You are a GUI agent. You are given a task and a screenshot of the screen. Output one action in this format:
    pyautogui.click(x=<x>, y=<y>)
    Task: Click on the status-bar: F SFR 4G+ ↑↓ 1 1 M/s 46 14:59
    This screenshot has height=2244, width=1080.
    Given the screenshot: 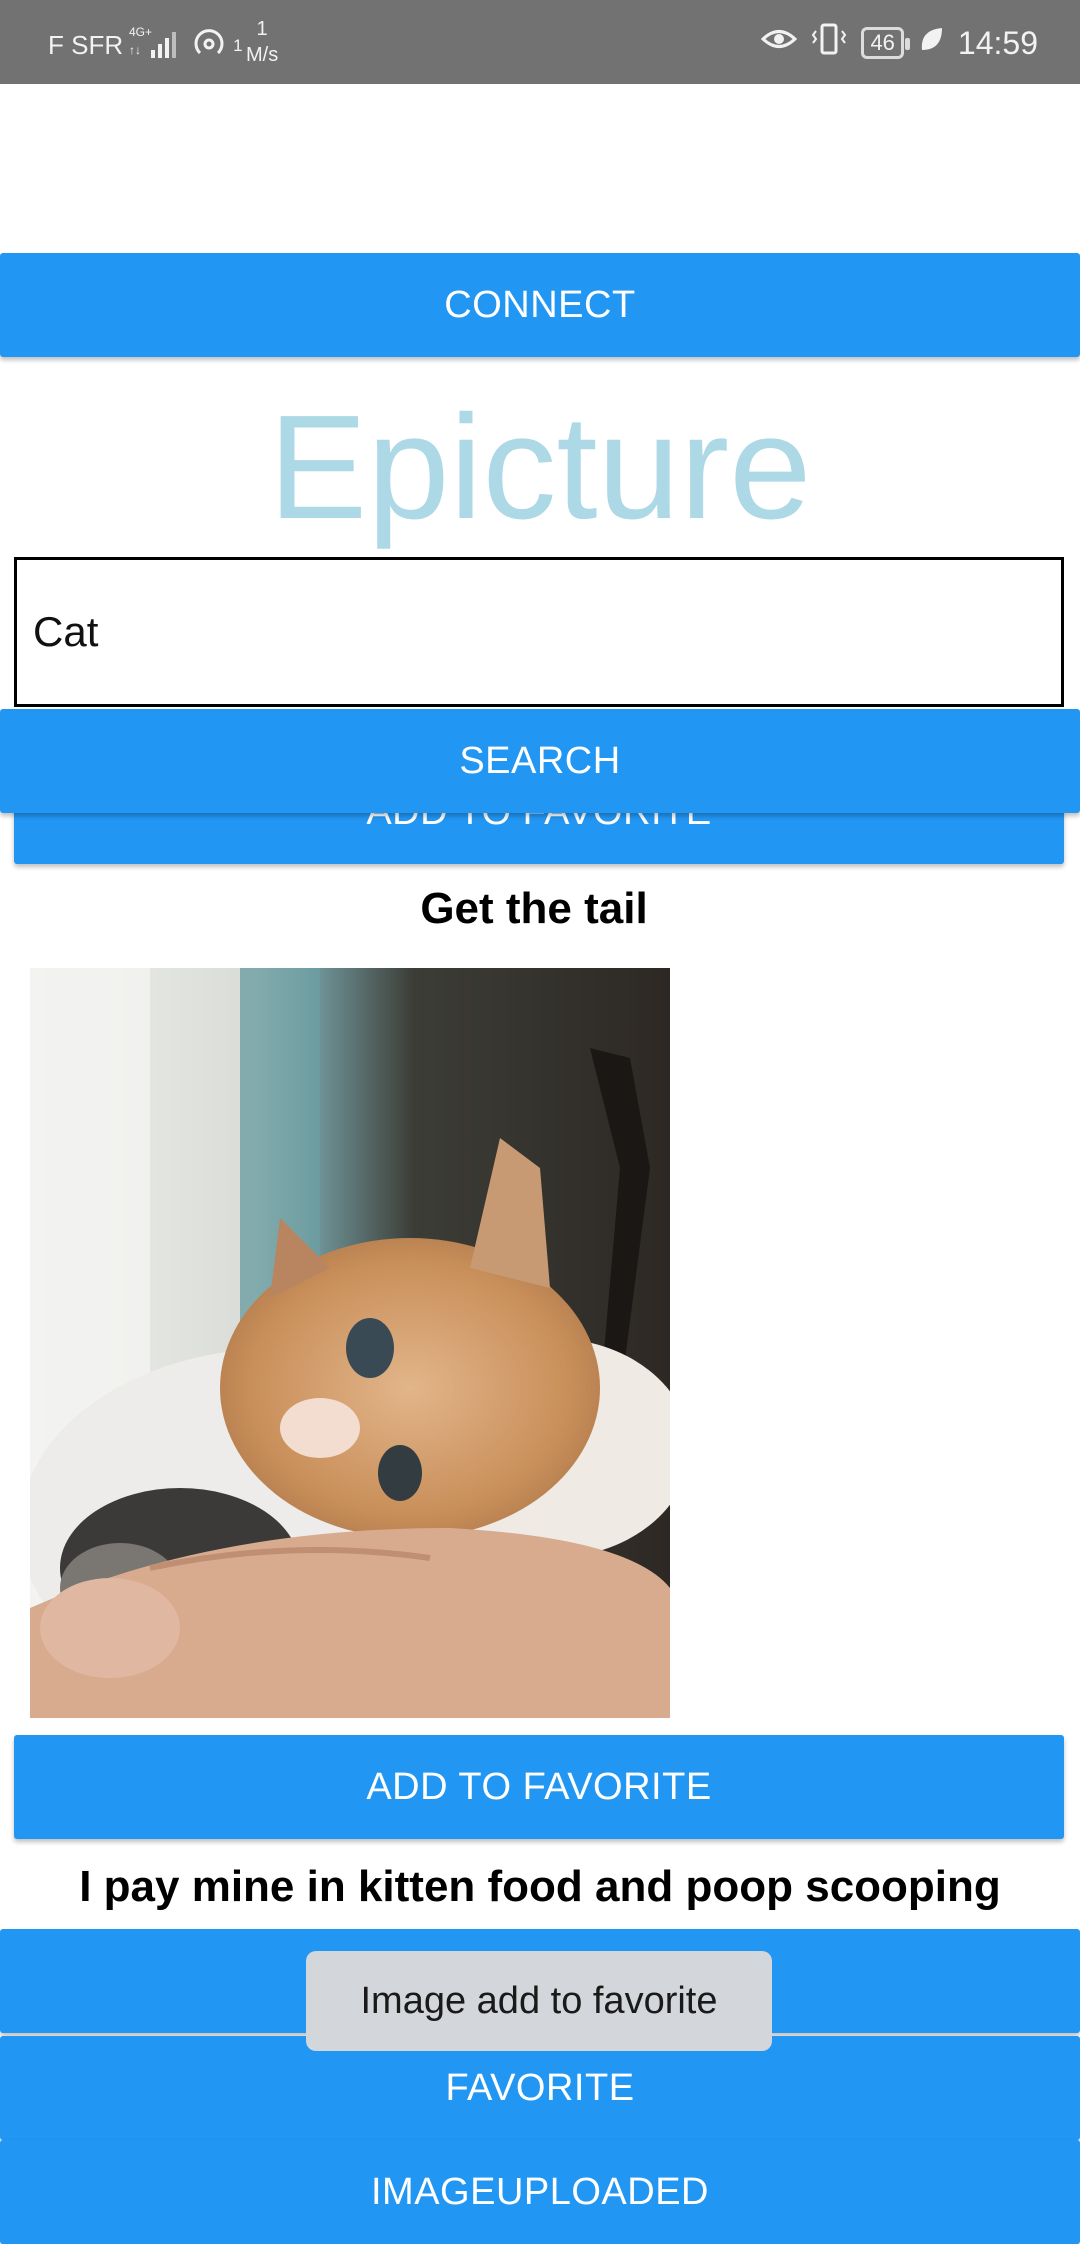 What is the action you would take?
    pyautogui.click(x=540, y=42)
    